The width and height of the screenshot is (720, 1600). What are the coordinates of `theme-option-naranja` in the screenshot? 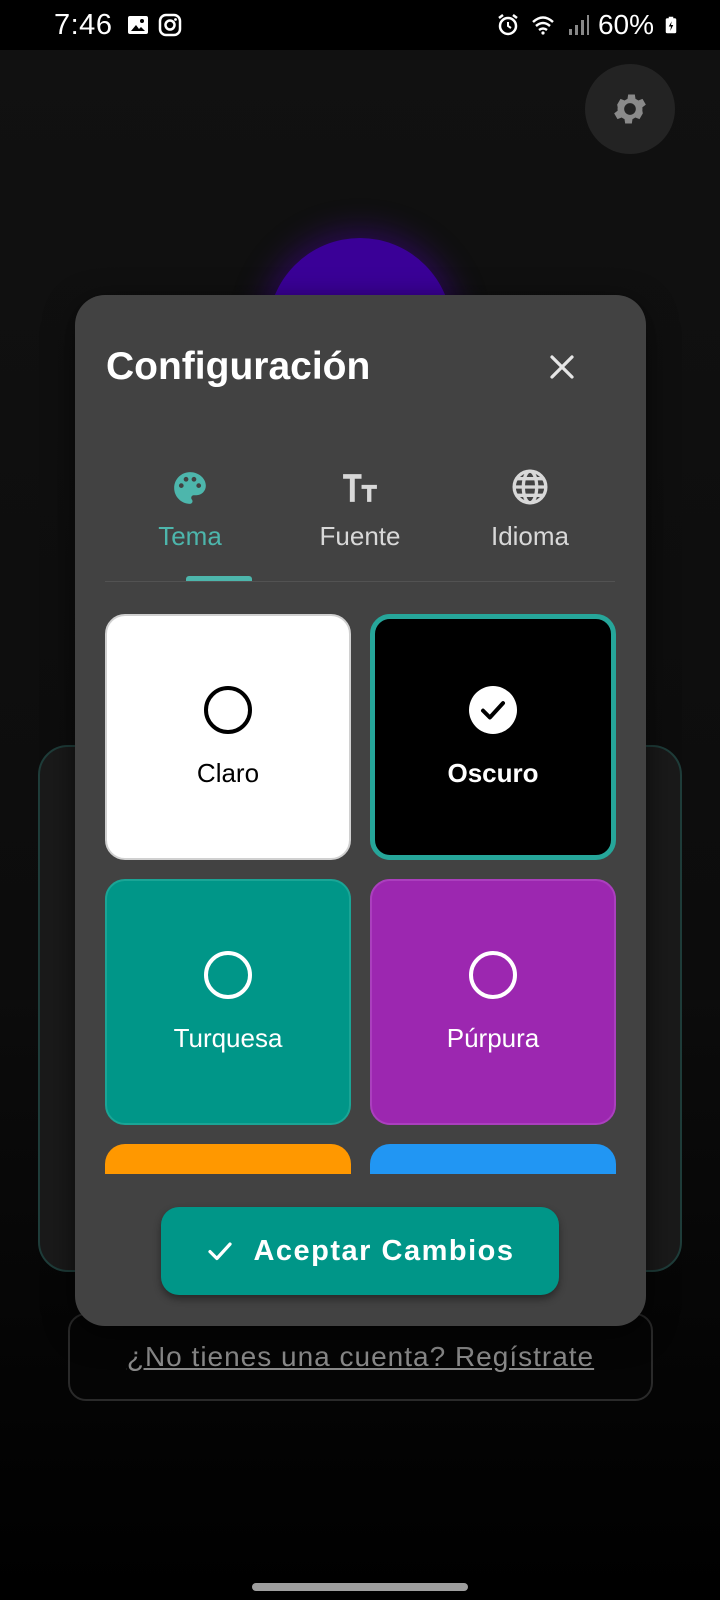 It's located at (228, 1159).